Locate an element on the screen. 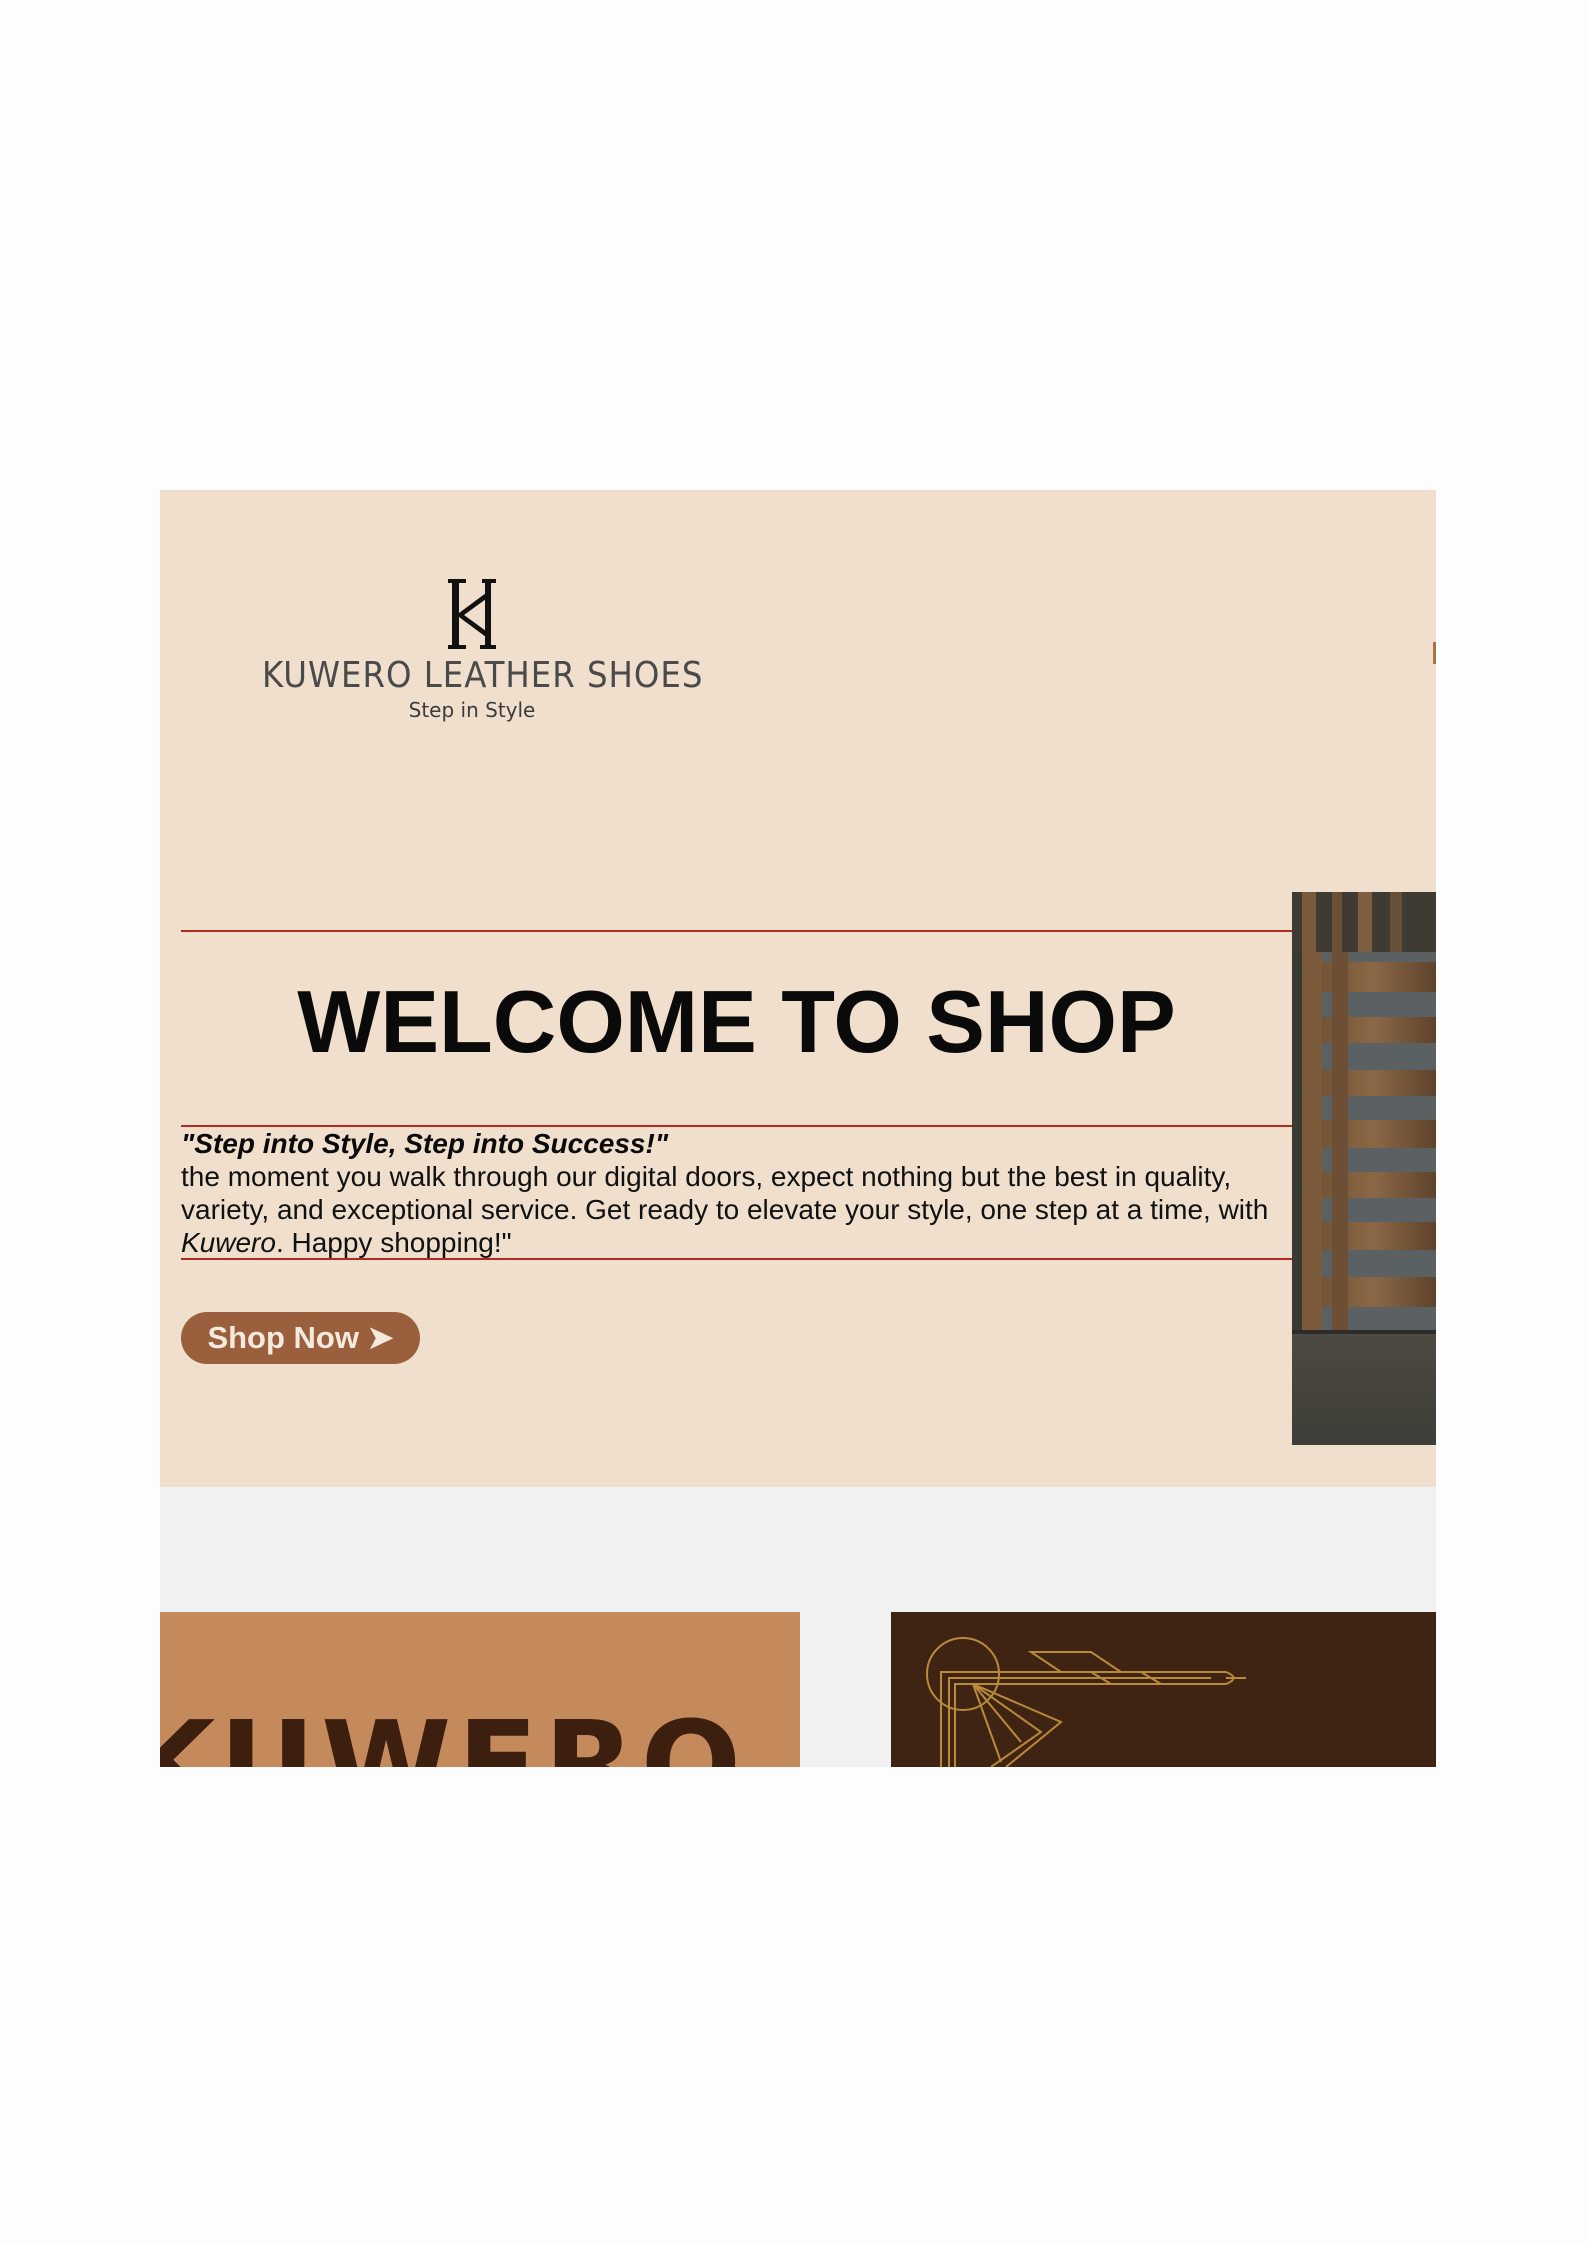 The image size is (1587, 2245). page-title: WELCOME TO SHOP is located at coordinates (736, 1021).